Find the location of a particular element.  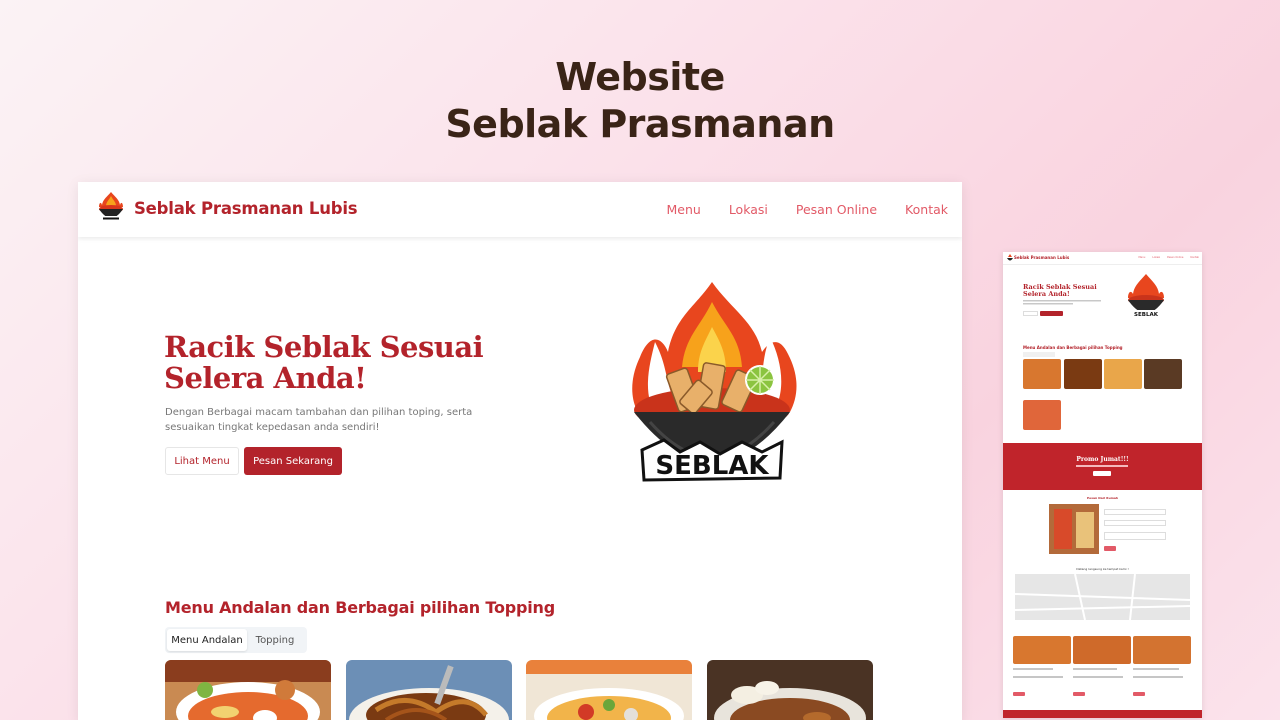

brand-name: Seblak Prasmanan Lubis is located at coordinates (246, 208).